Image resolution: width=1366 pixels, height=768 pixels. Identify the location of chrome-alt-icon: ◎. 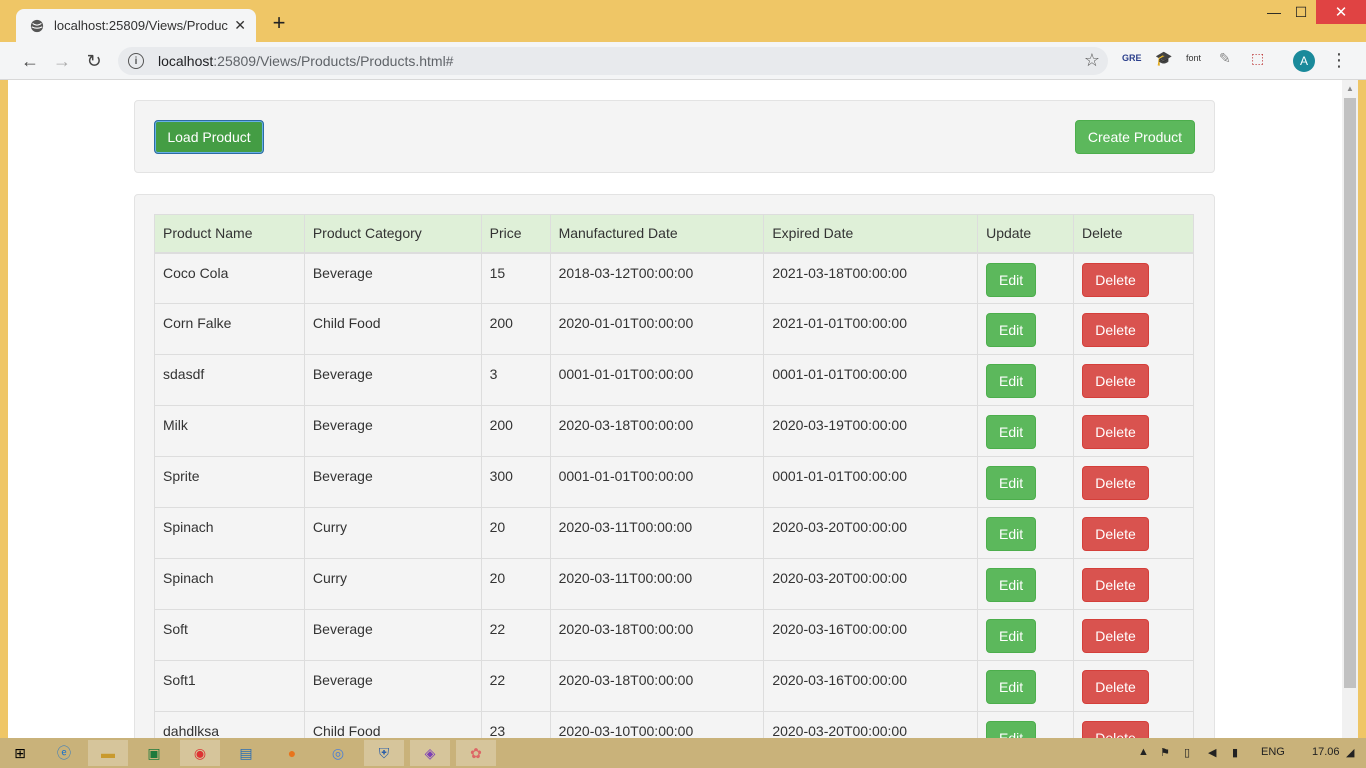
(338, 753).